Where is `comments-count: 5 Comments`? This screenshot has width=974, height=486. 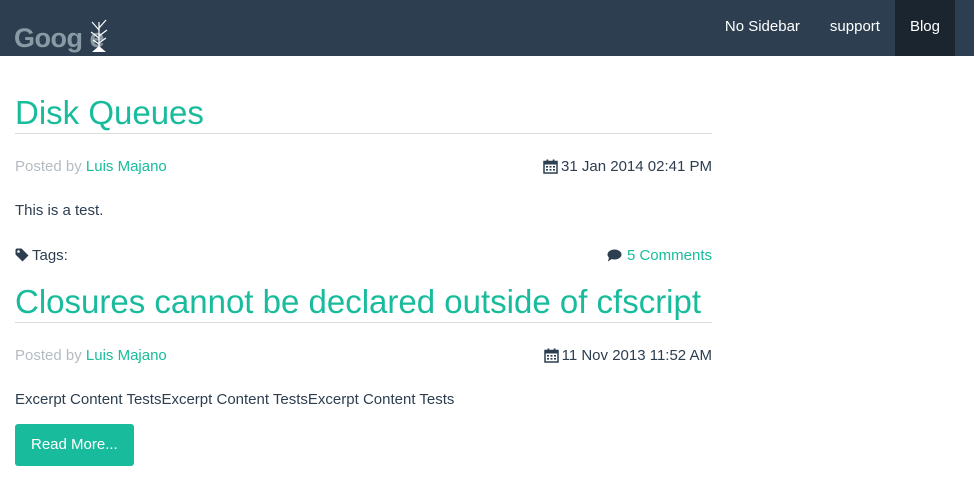
comments-count: 5 Comments is located at coordinates (669, 255).